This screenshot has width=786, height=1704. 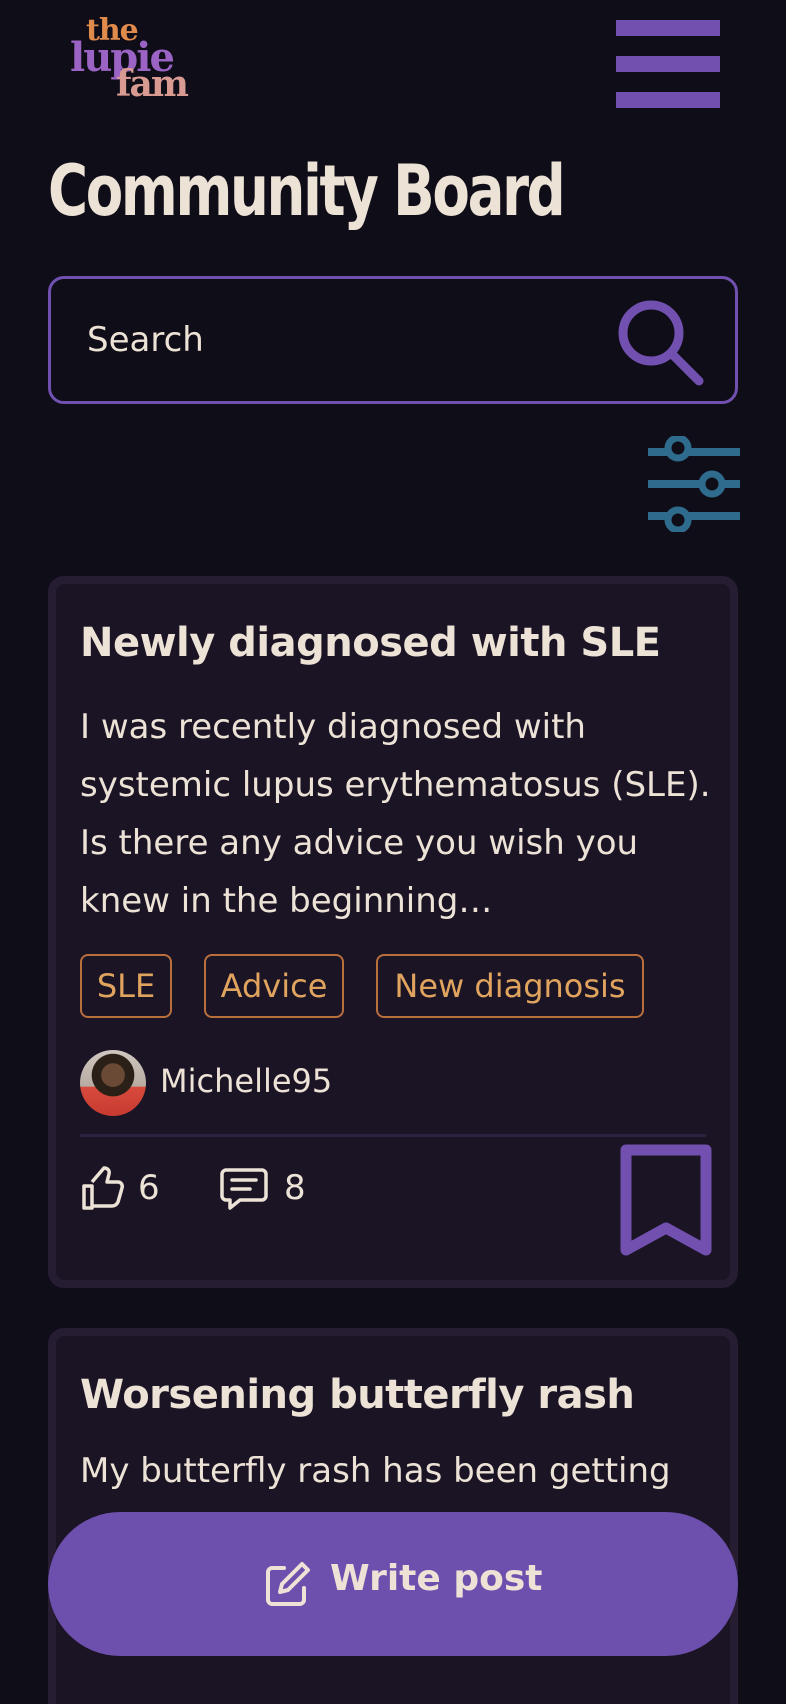 I want to click on comment-count: 8, so click(x=295, y=1188).